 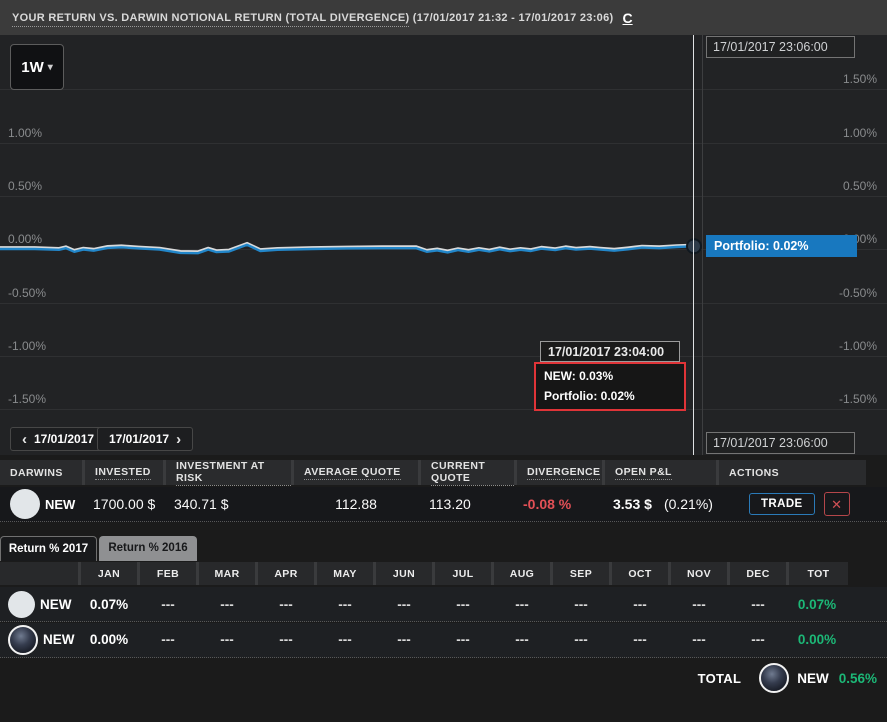 What do you see at coordinates (782, 504) in the screenshot?
I see `trade-button: TRADE` at bounding box center [782, 504].